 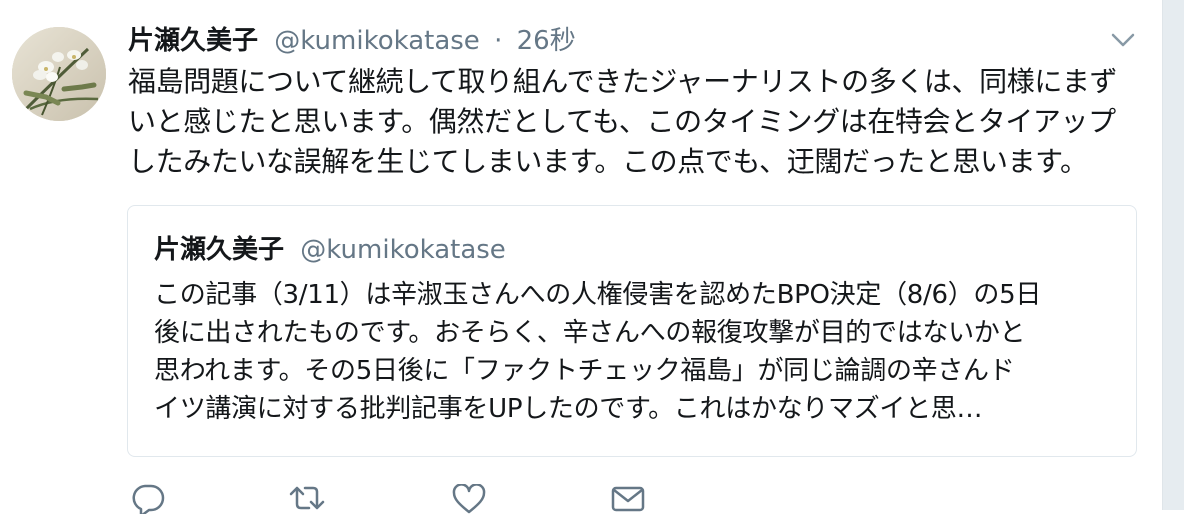 I want to click on timestamp-link: 26秒, so click(x=546, y=41).